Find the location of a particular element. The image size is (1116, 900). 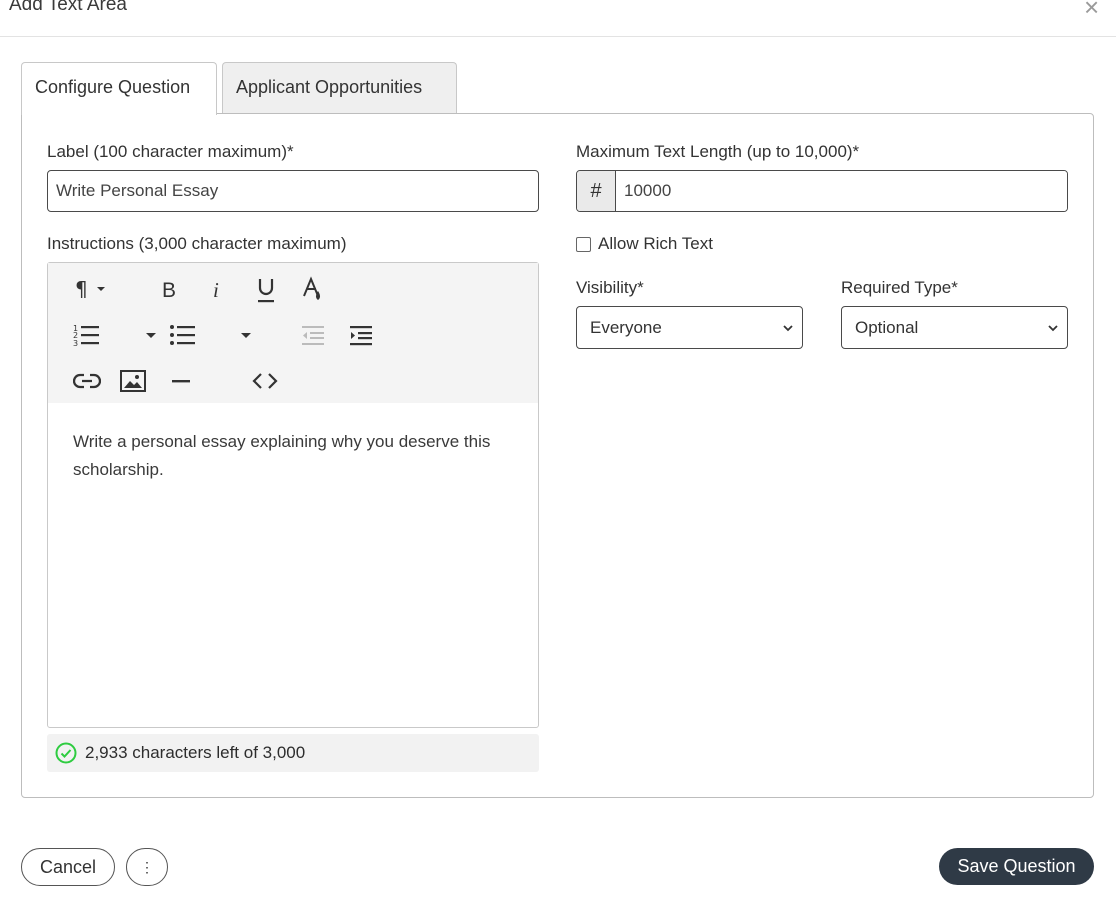

svg-text: i is located at coordinates (216, 289).